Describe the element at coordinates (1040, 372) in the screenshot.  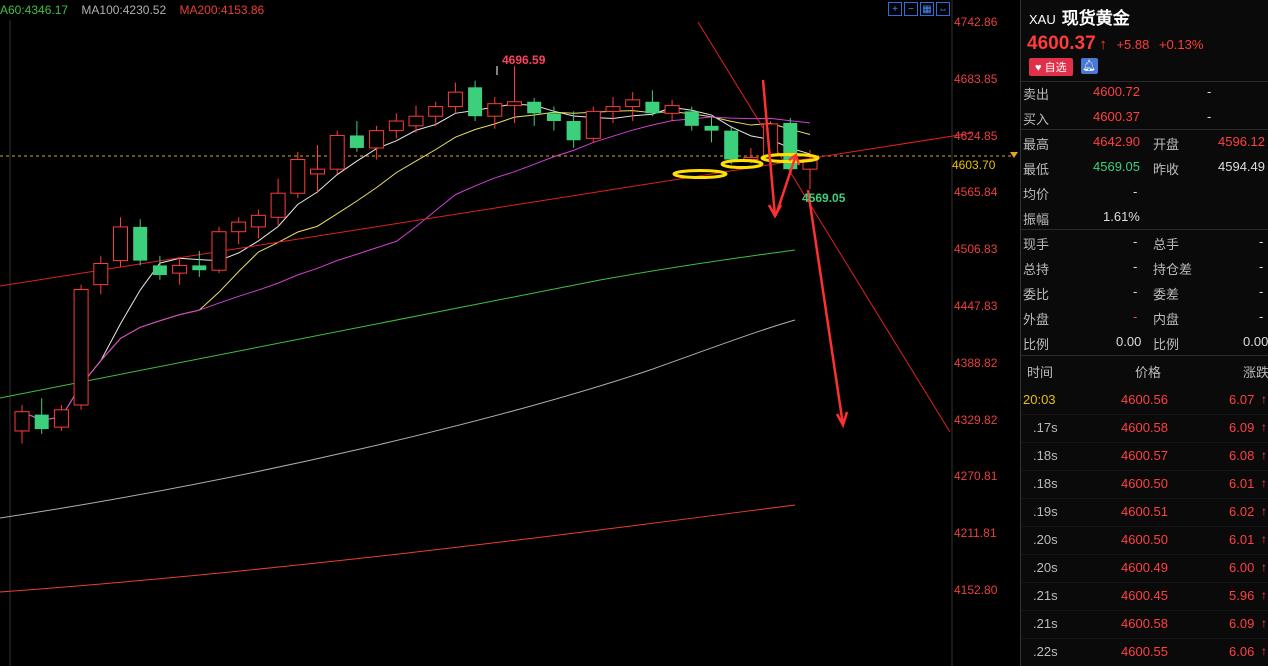
I see `ticks-time-header: 时间` at that location.